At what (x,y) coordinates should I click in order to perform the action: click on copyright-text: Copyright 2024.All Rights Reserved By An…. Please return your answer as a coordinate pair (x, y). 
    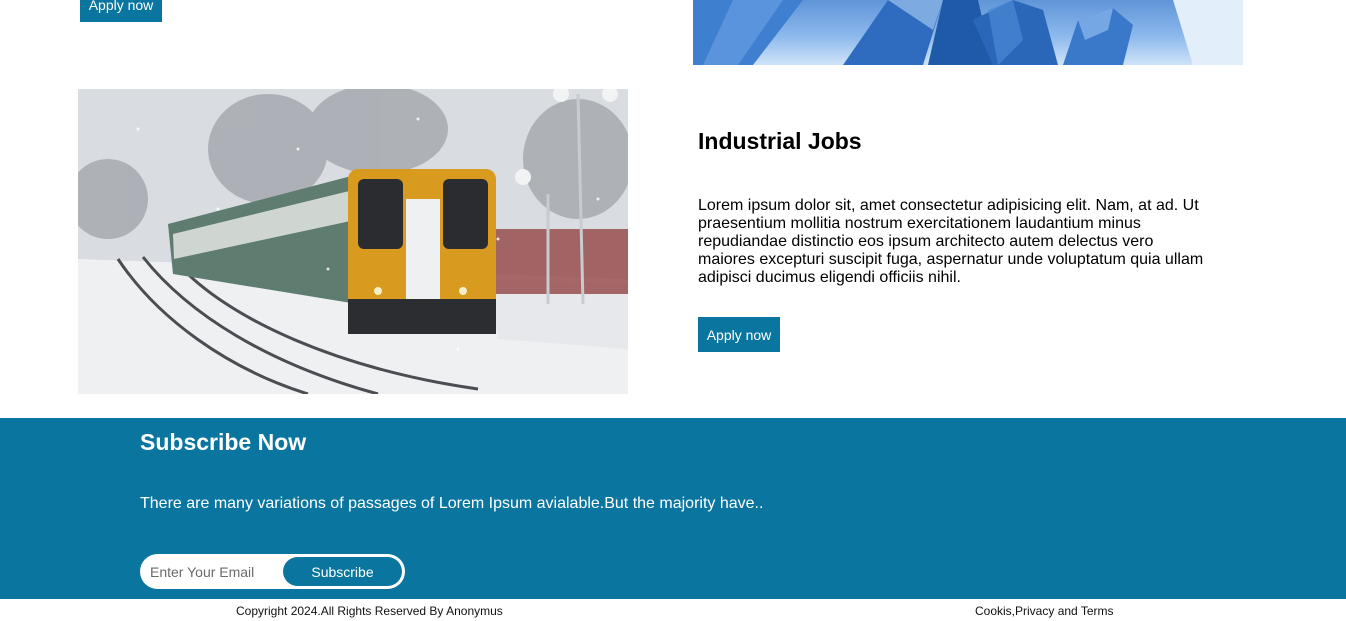
    Looking at the image, I should click on (369, 611).